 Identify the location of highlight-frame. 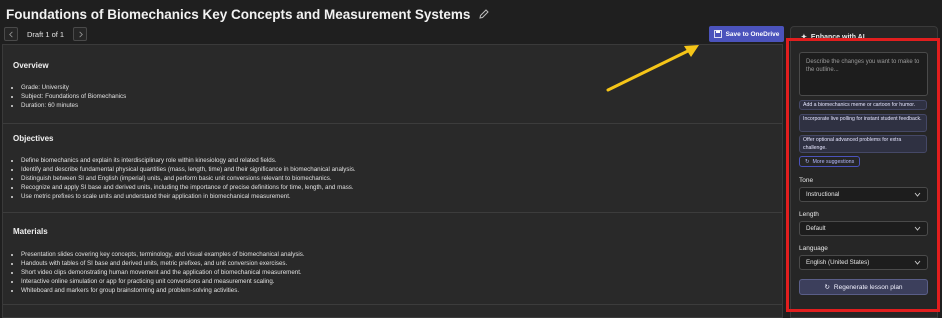
(863, 175).